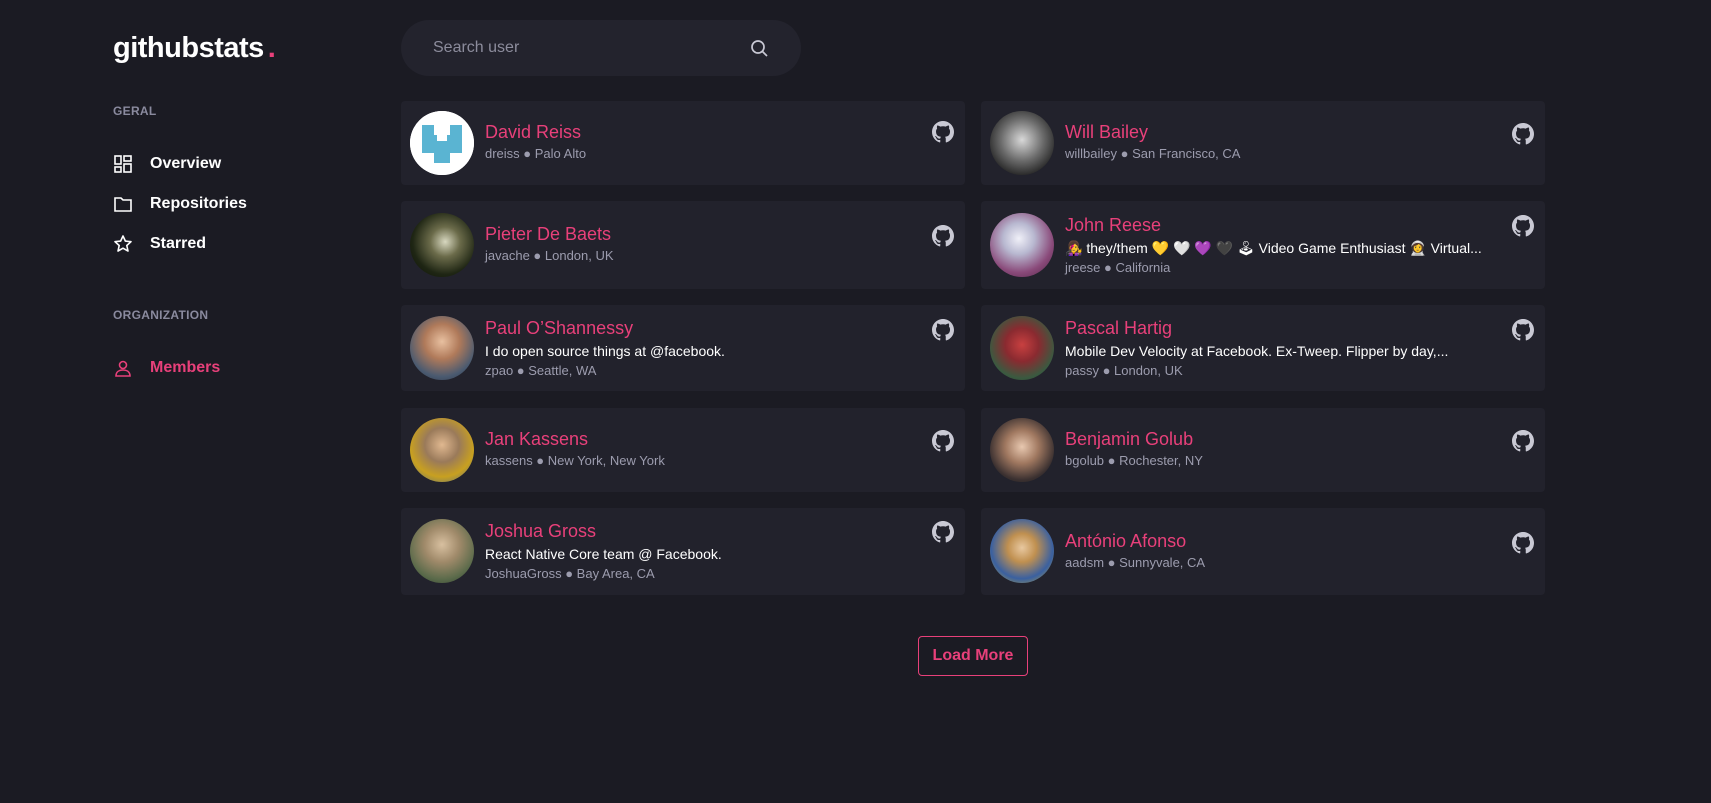 Image resolution: width=1711 pixels, height=803 pixels. What do you see at coordinates (605, 351) in the screenshot?
I see `member-bio: I do open source things at @facebook.` at bounding box center [605, 351].